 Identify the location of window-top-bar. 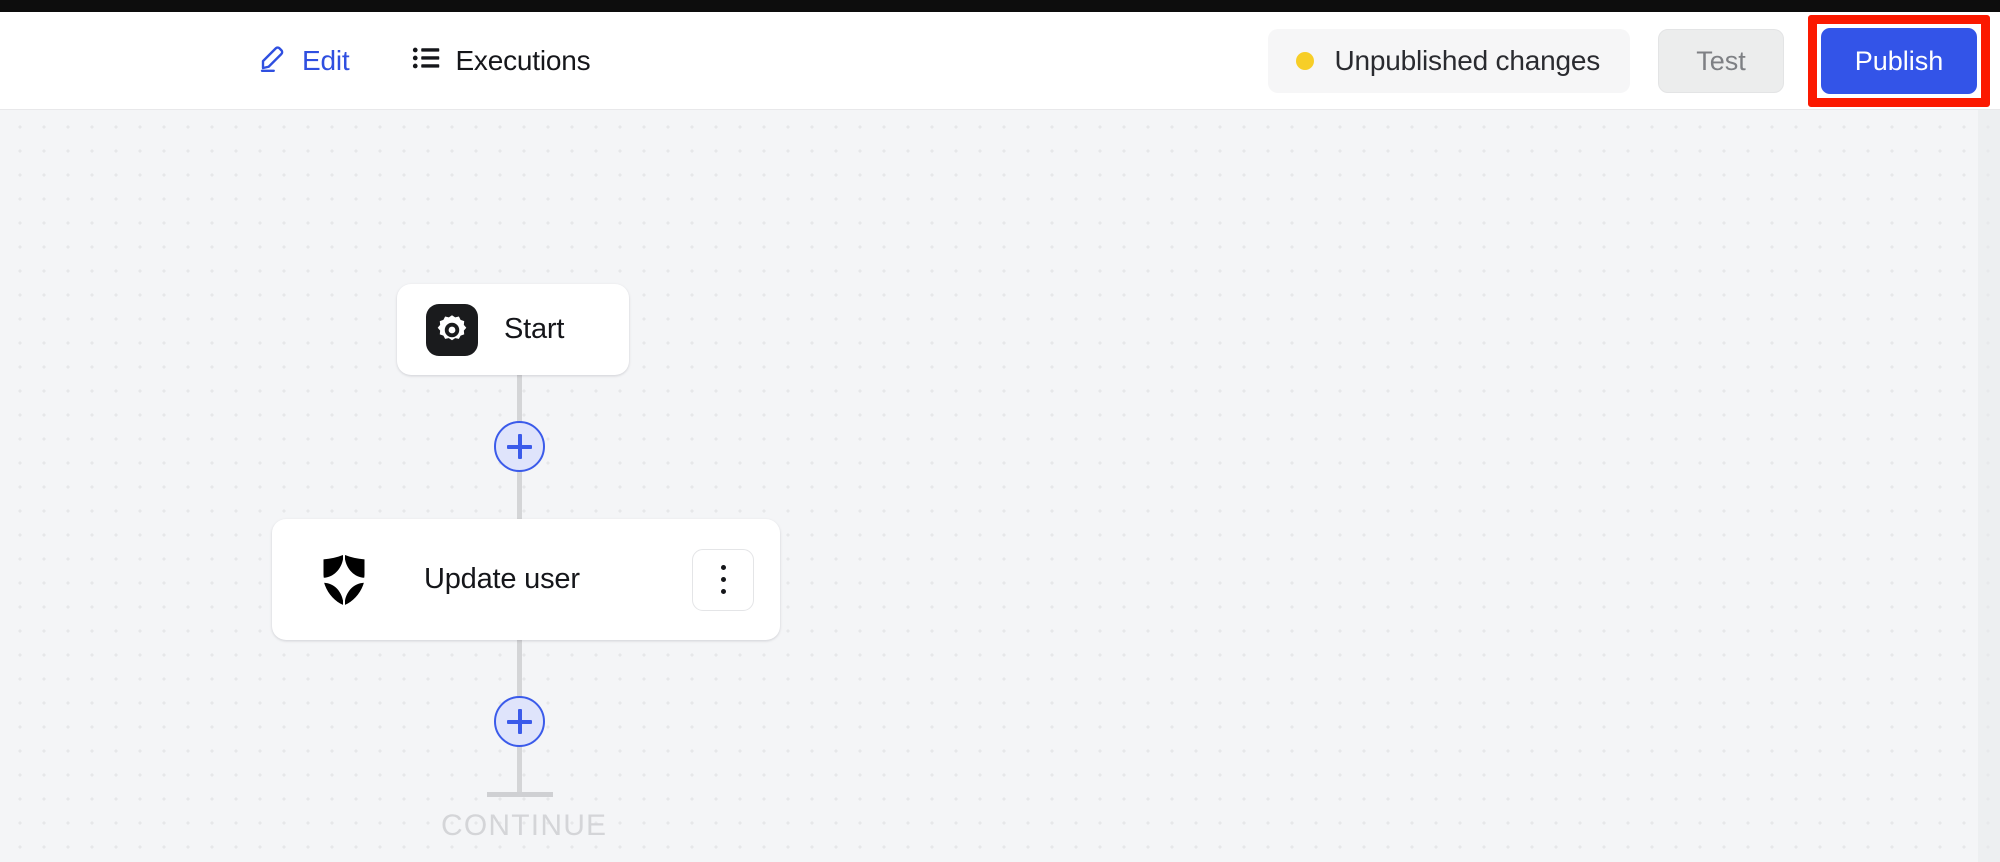
(1000, 6).